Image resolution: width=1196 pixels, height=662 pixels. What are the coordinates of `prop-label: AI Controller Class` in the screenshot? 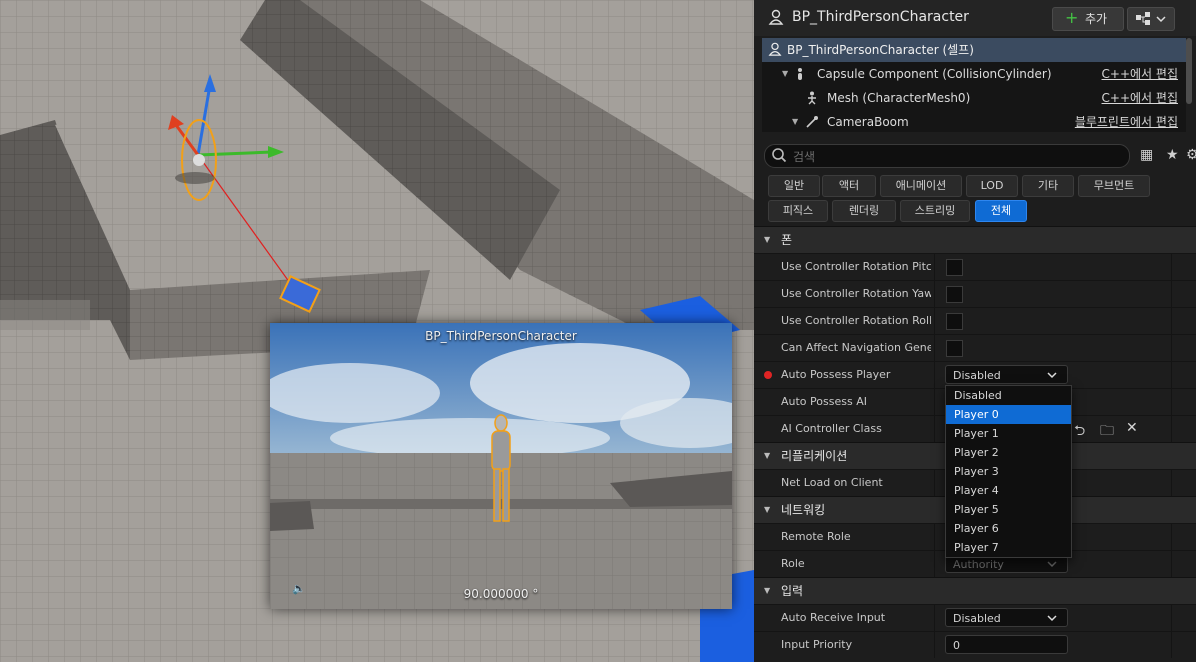 It's located at (831, 428).